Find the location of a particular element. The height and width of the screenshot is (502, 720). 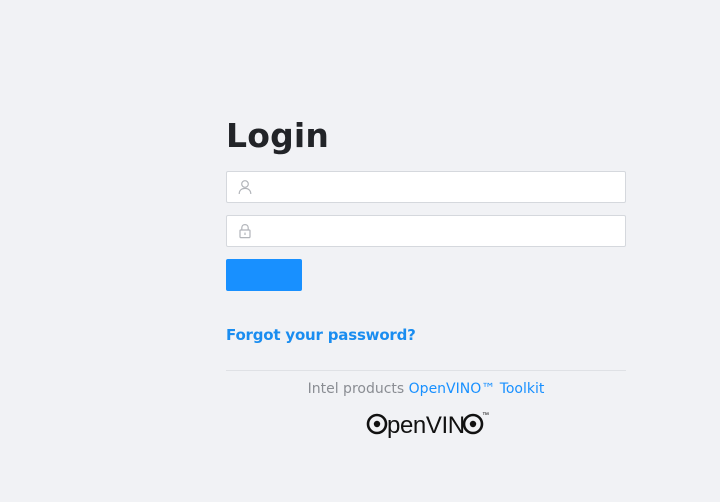

openvino-logo: penVIN ™ is located at coordinates (427, 424).